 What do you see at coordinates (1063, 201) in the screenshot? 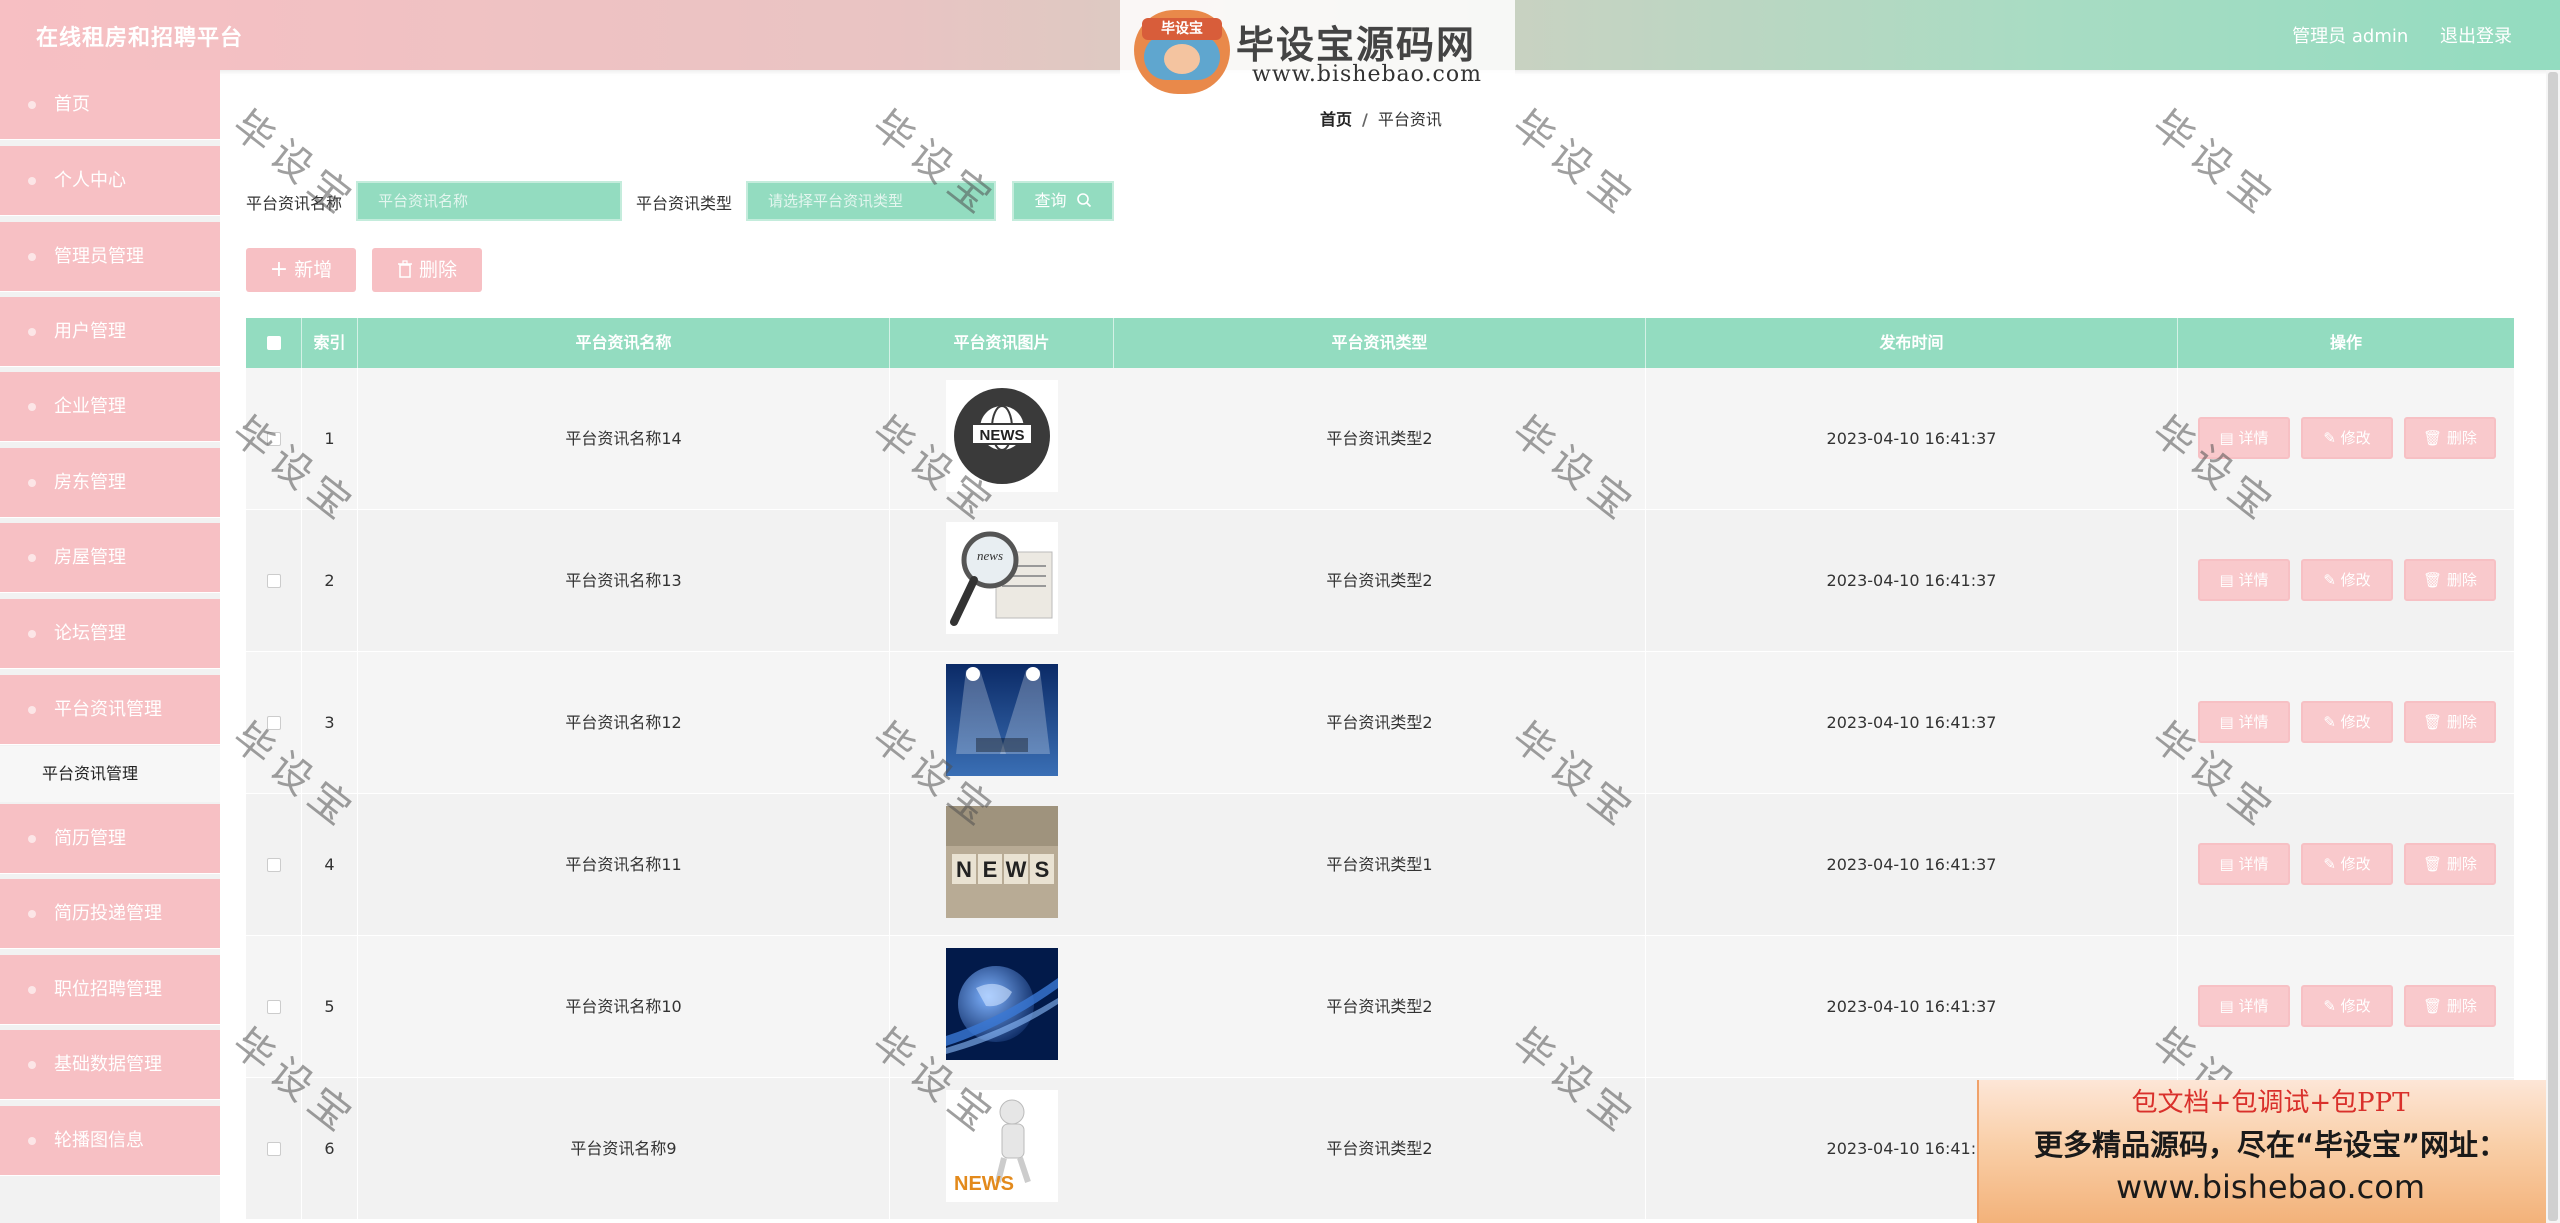
I see `query-button: 查询` at bounding box center [1063, 201].